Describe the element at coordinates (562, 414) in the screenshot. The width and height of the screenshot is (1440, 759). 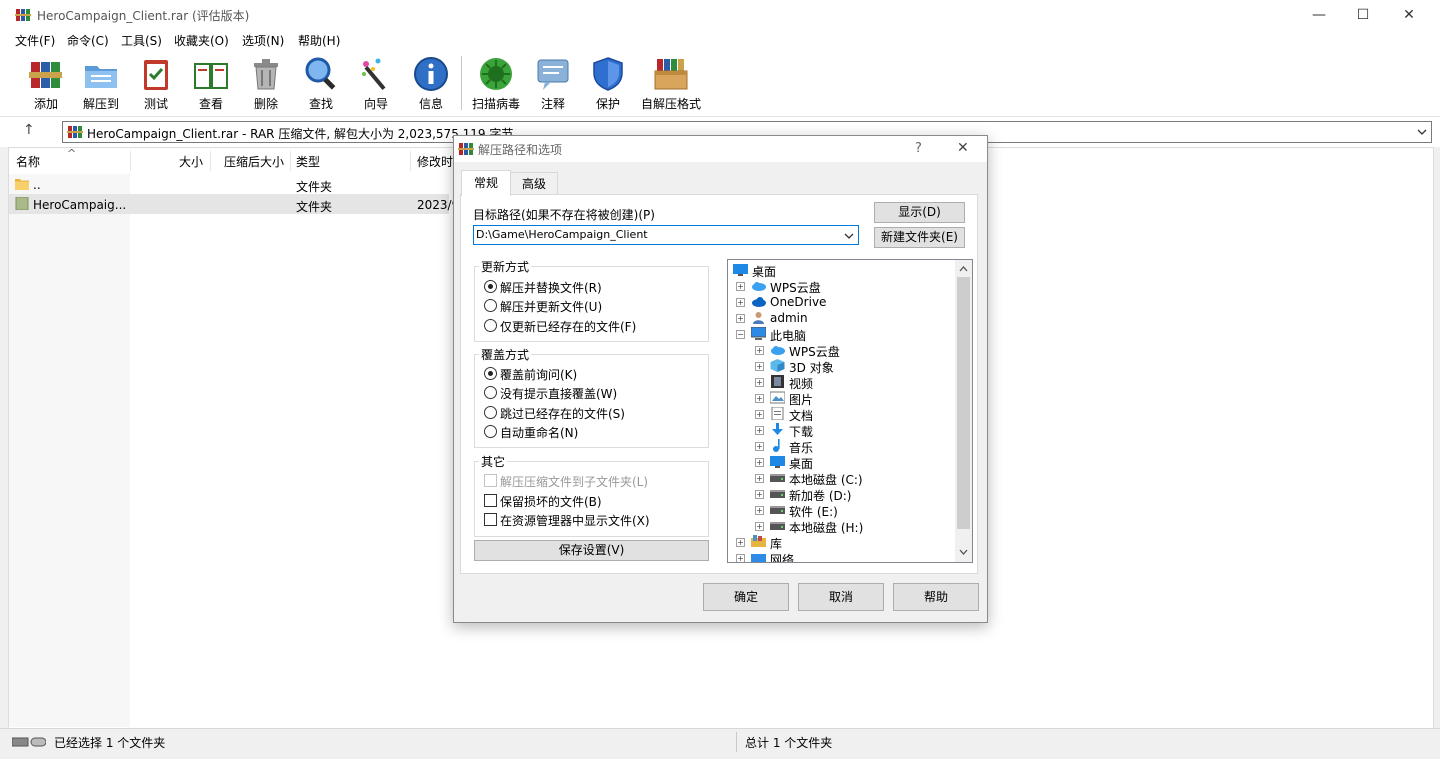
I see `option-label: 跳过已经存在的文件(S)` at that location.